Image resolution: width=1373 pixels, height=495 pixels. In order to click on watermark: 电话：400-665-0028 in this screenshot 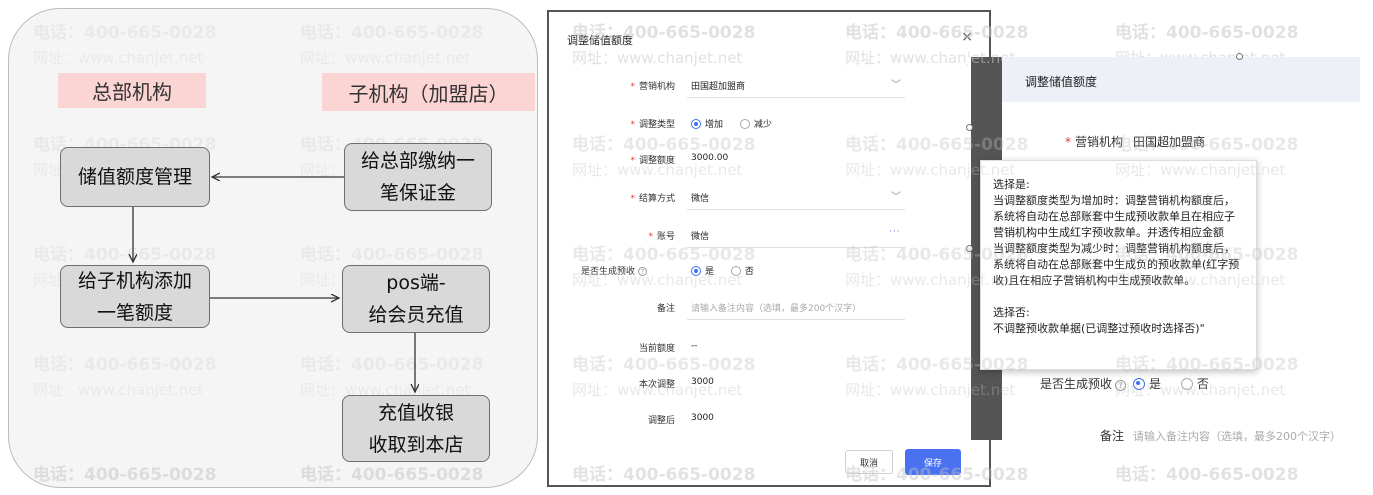, I will do `click(1207, 475)`.